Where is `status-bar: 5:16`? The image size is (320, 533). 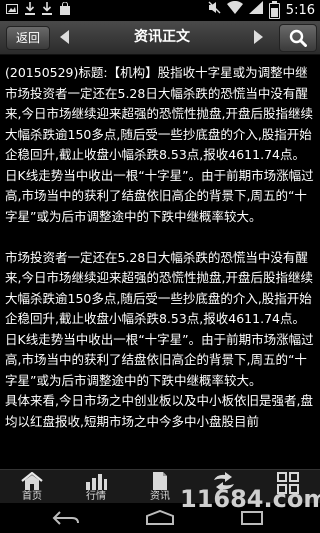 status-bar: 5:16 is located at coordinates (160, 10).